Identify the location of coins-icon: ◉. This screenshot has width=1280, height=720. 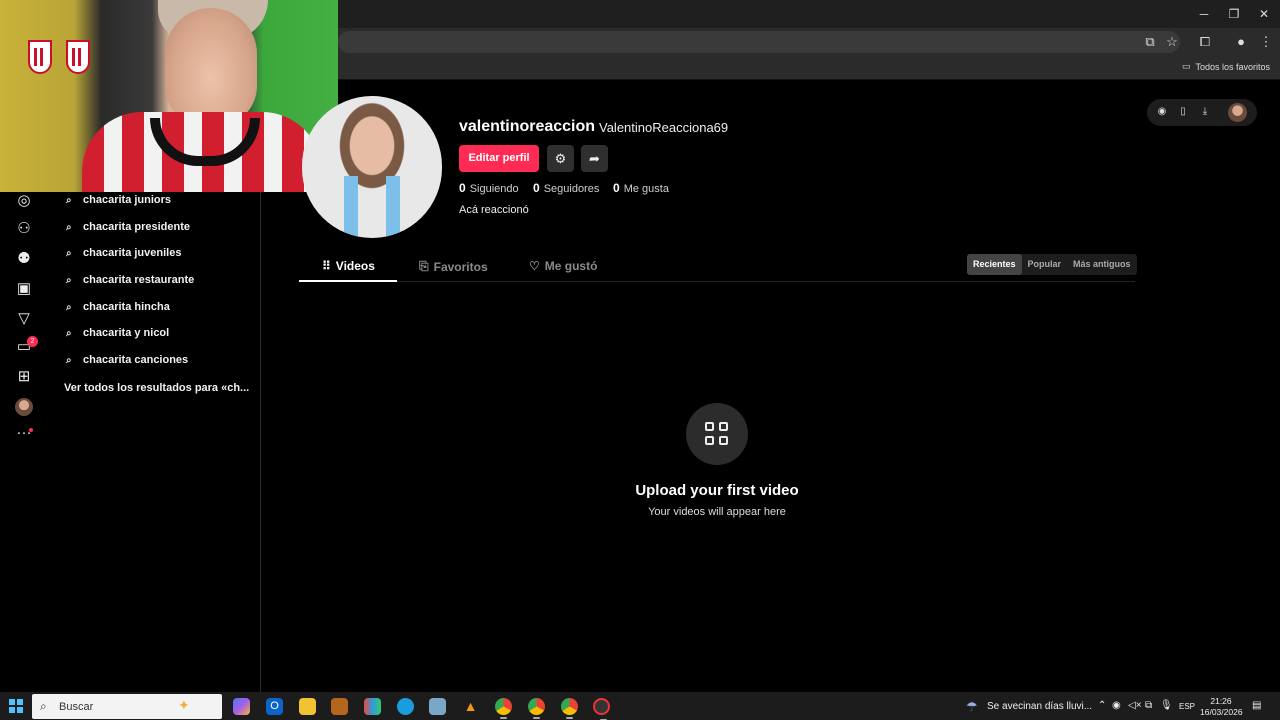
(1162, 112).